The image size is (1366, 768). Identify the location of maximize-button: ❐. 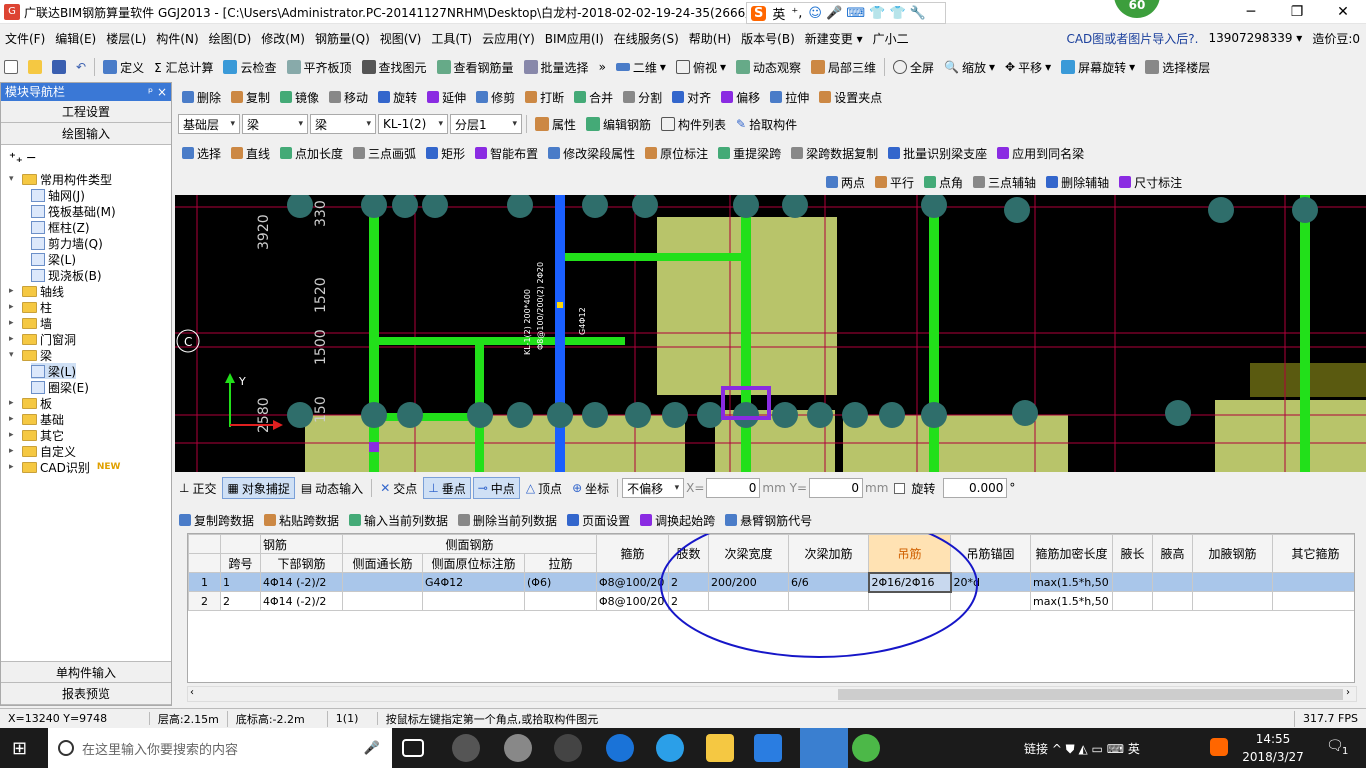
(1297, 12).